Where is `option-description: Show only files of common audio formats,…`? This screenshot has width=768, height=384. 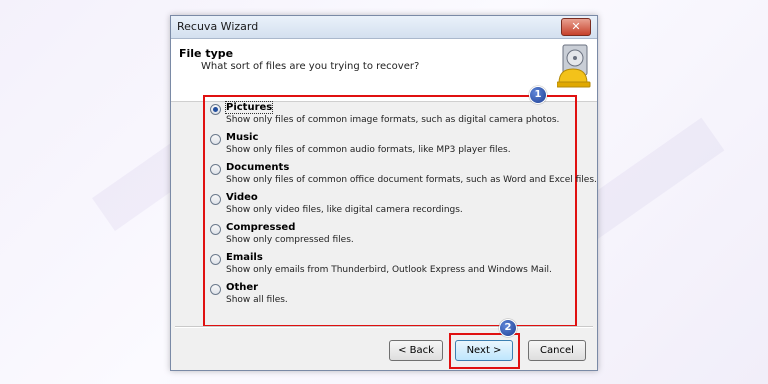 option-description: Show only files of common audio formats,… is located at coordinates (368, 150).